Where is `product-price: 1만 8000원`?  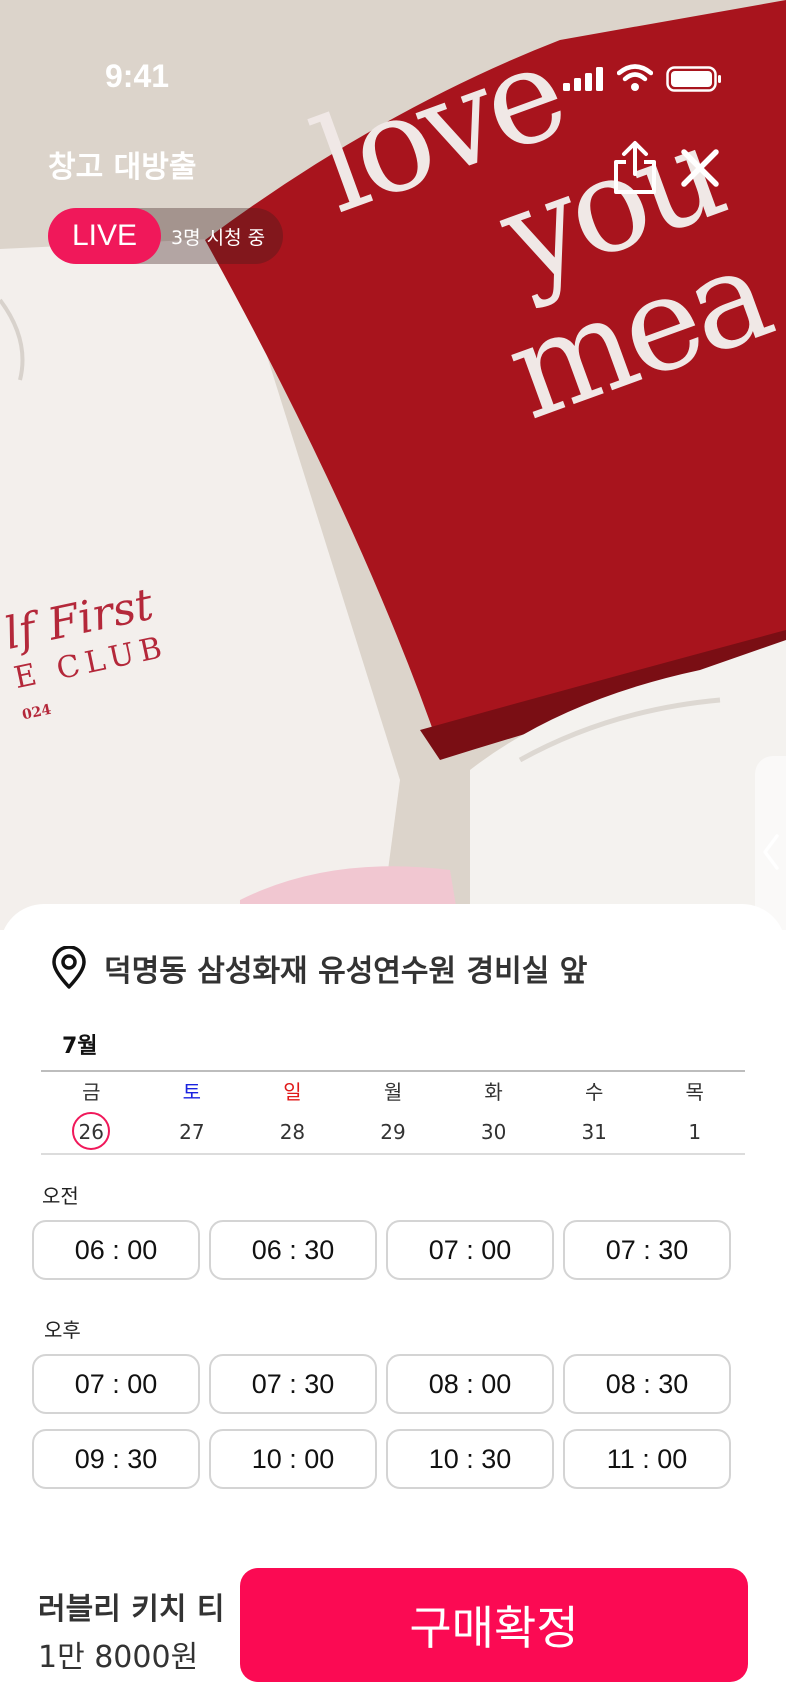 product-price: 1만 8000원 is located at coordinates (118, 1657).